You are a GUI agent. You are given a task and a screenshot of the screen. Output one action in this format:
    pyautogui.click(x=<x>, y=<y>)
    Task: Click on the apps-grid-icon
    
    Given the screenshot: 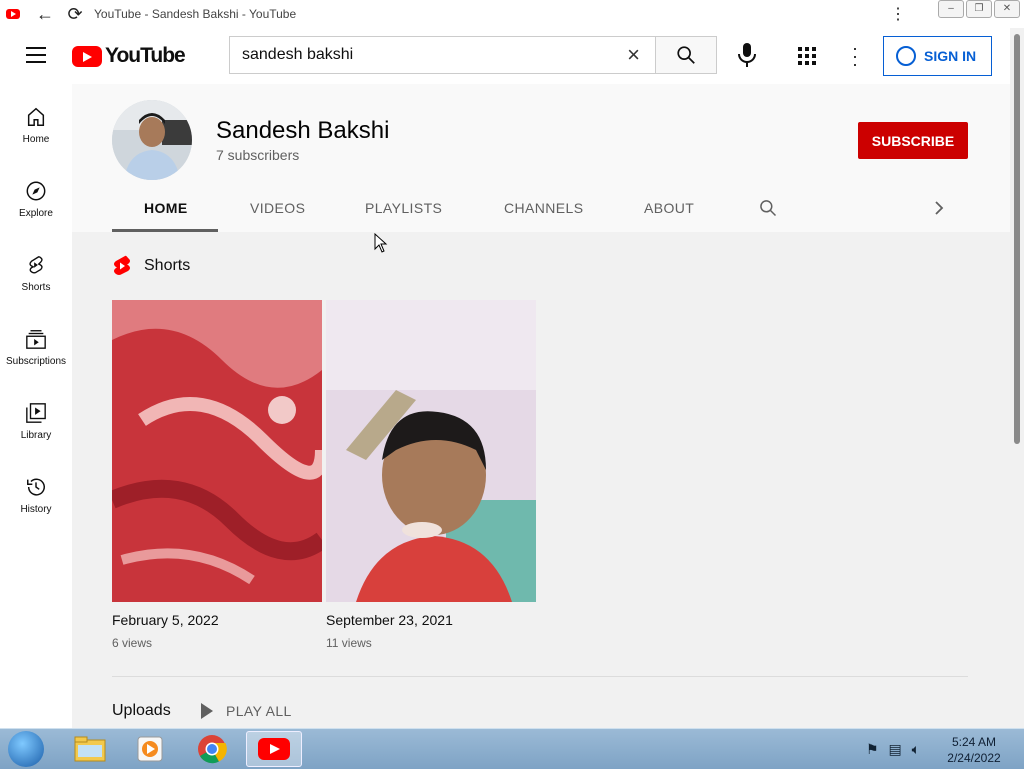 What is the action you would take?
    pyautogui.click(x=807, y=56)
    